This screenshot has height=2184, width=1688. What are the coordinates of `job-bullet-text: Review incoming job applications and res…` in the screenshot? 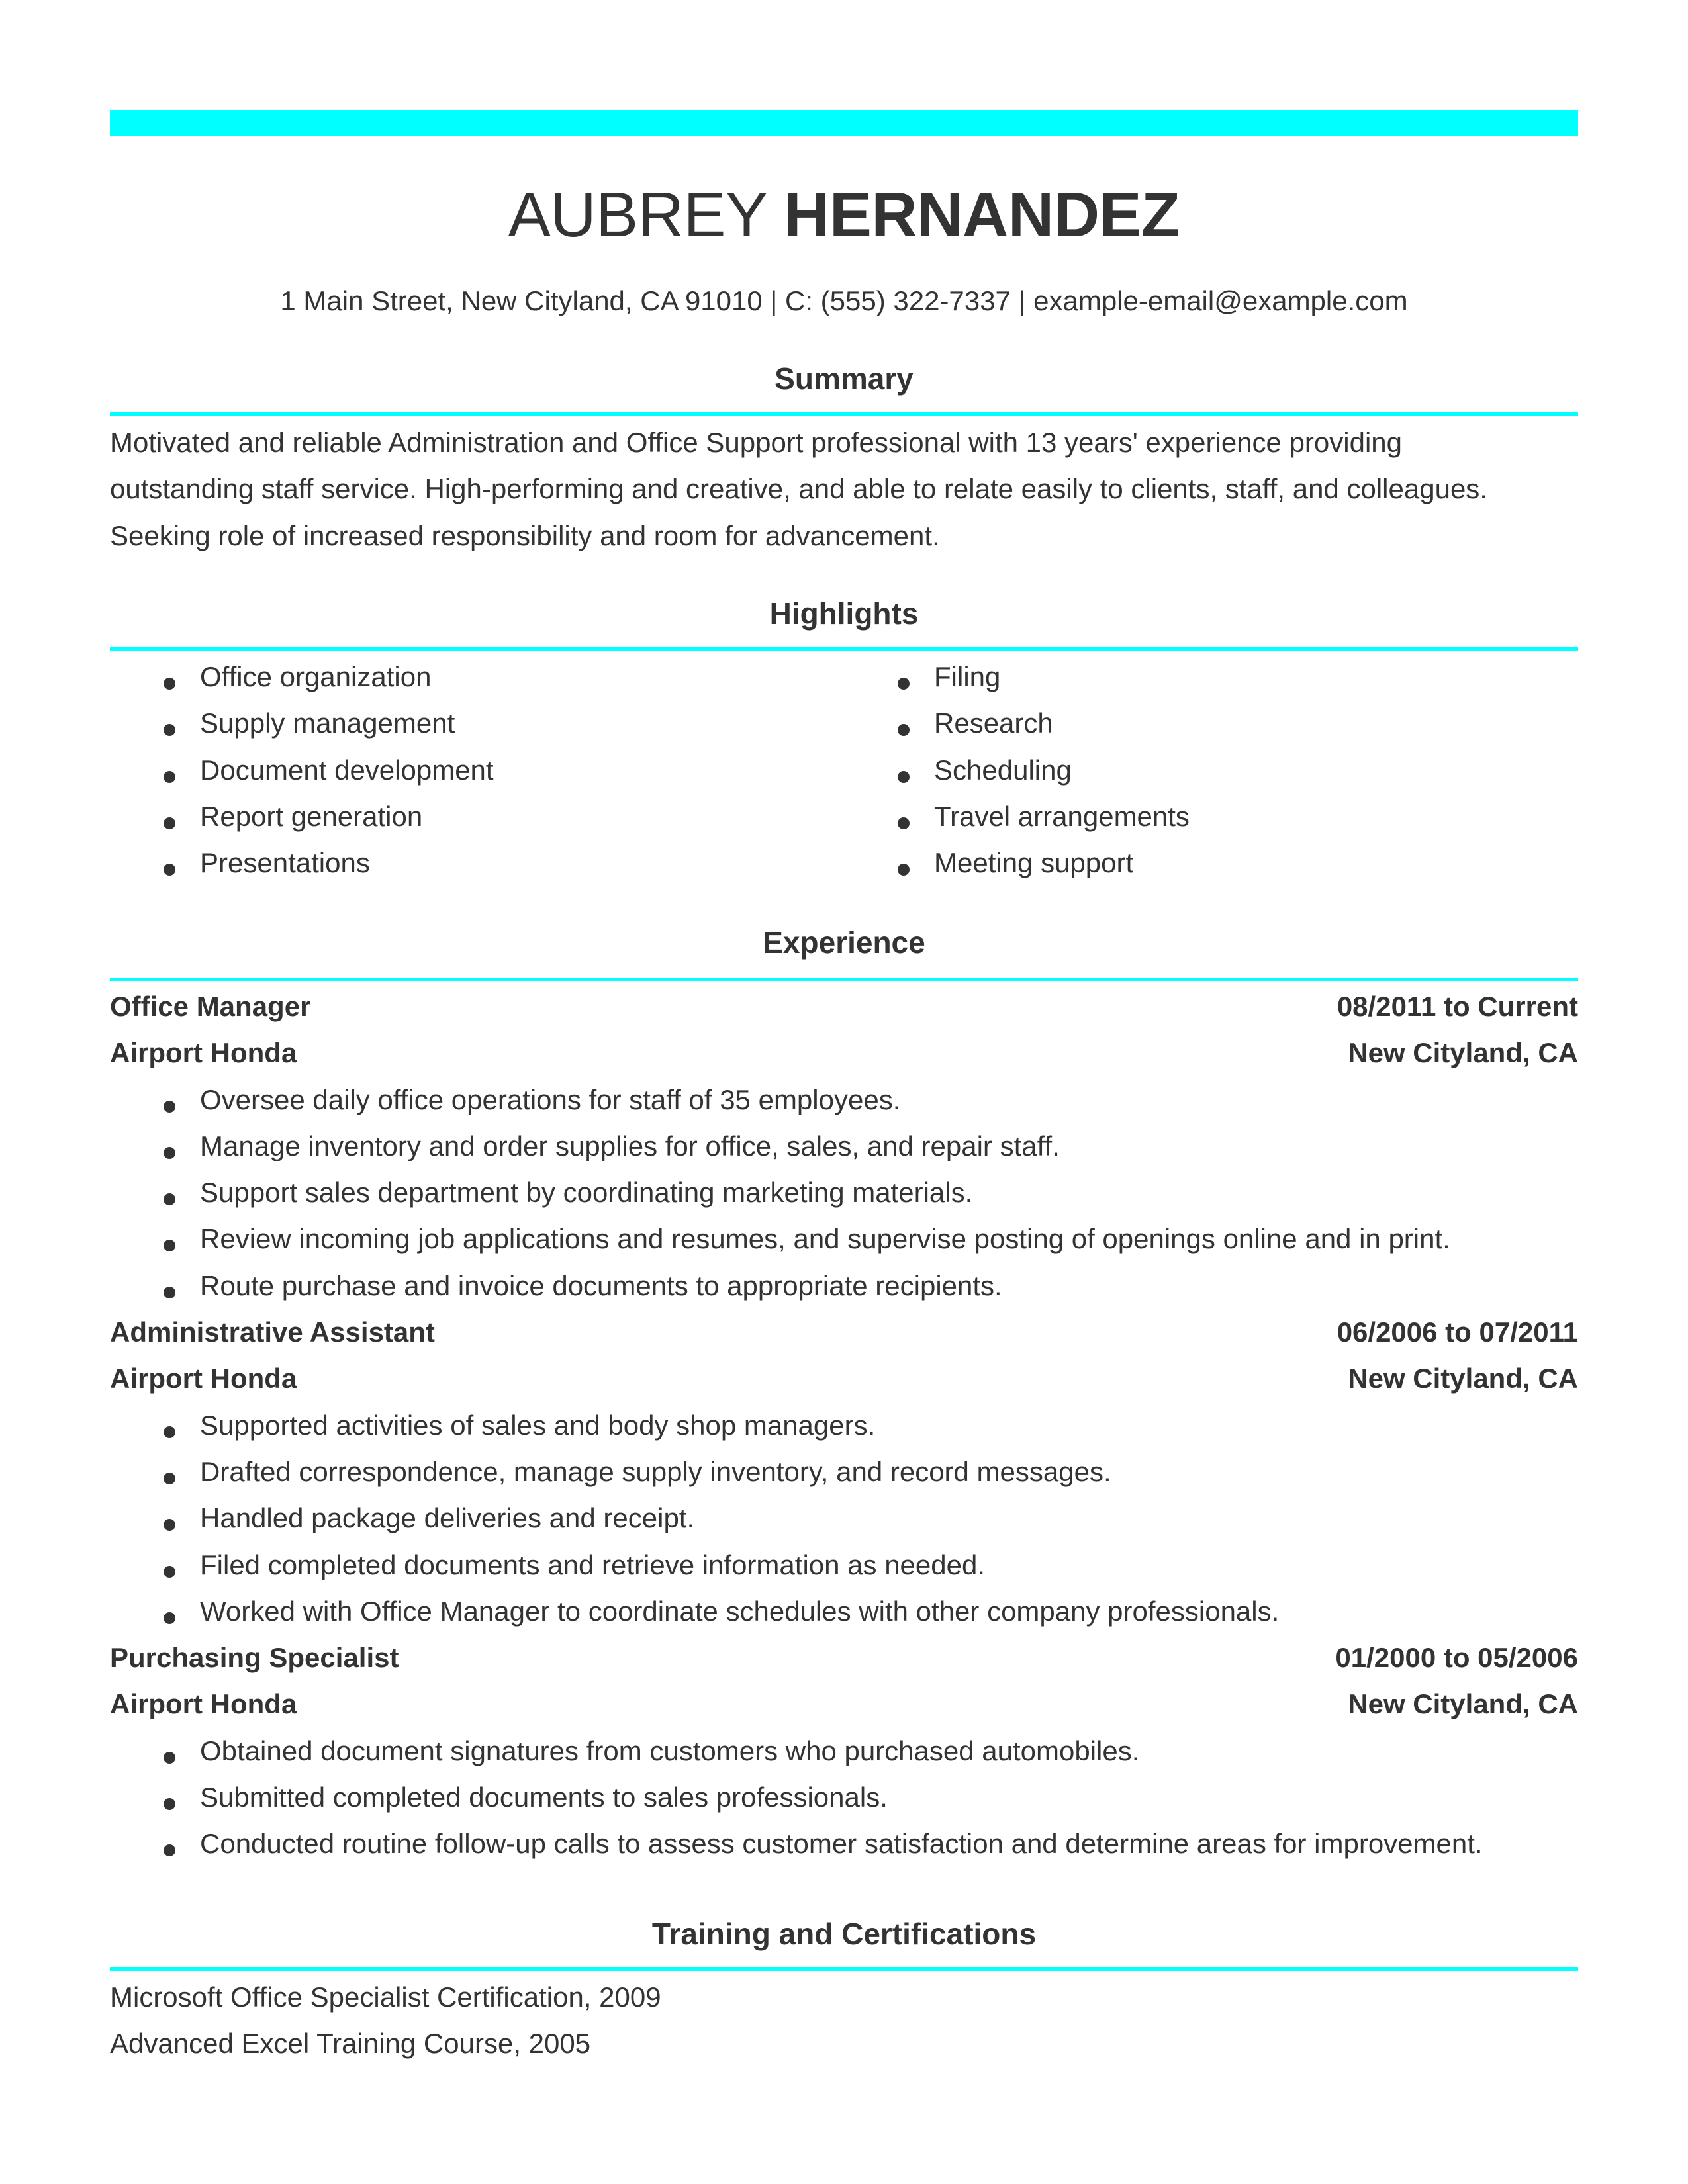 It's located at (825, 1239).